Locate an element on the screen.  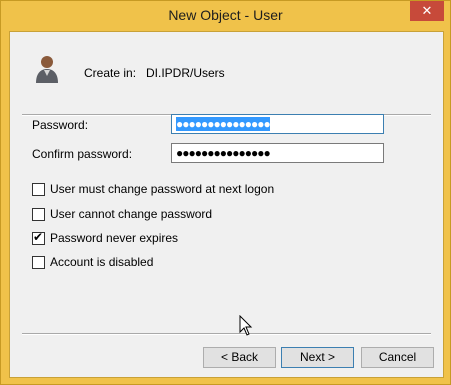
back-button: < Back is located at coordinates (239, 357).